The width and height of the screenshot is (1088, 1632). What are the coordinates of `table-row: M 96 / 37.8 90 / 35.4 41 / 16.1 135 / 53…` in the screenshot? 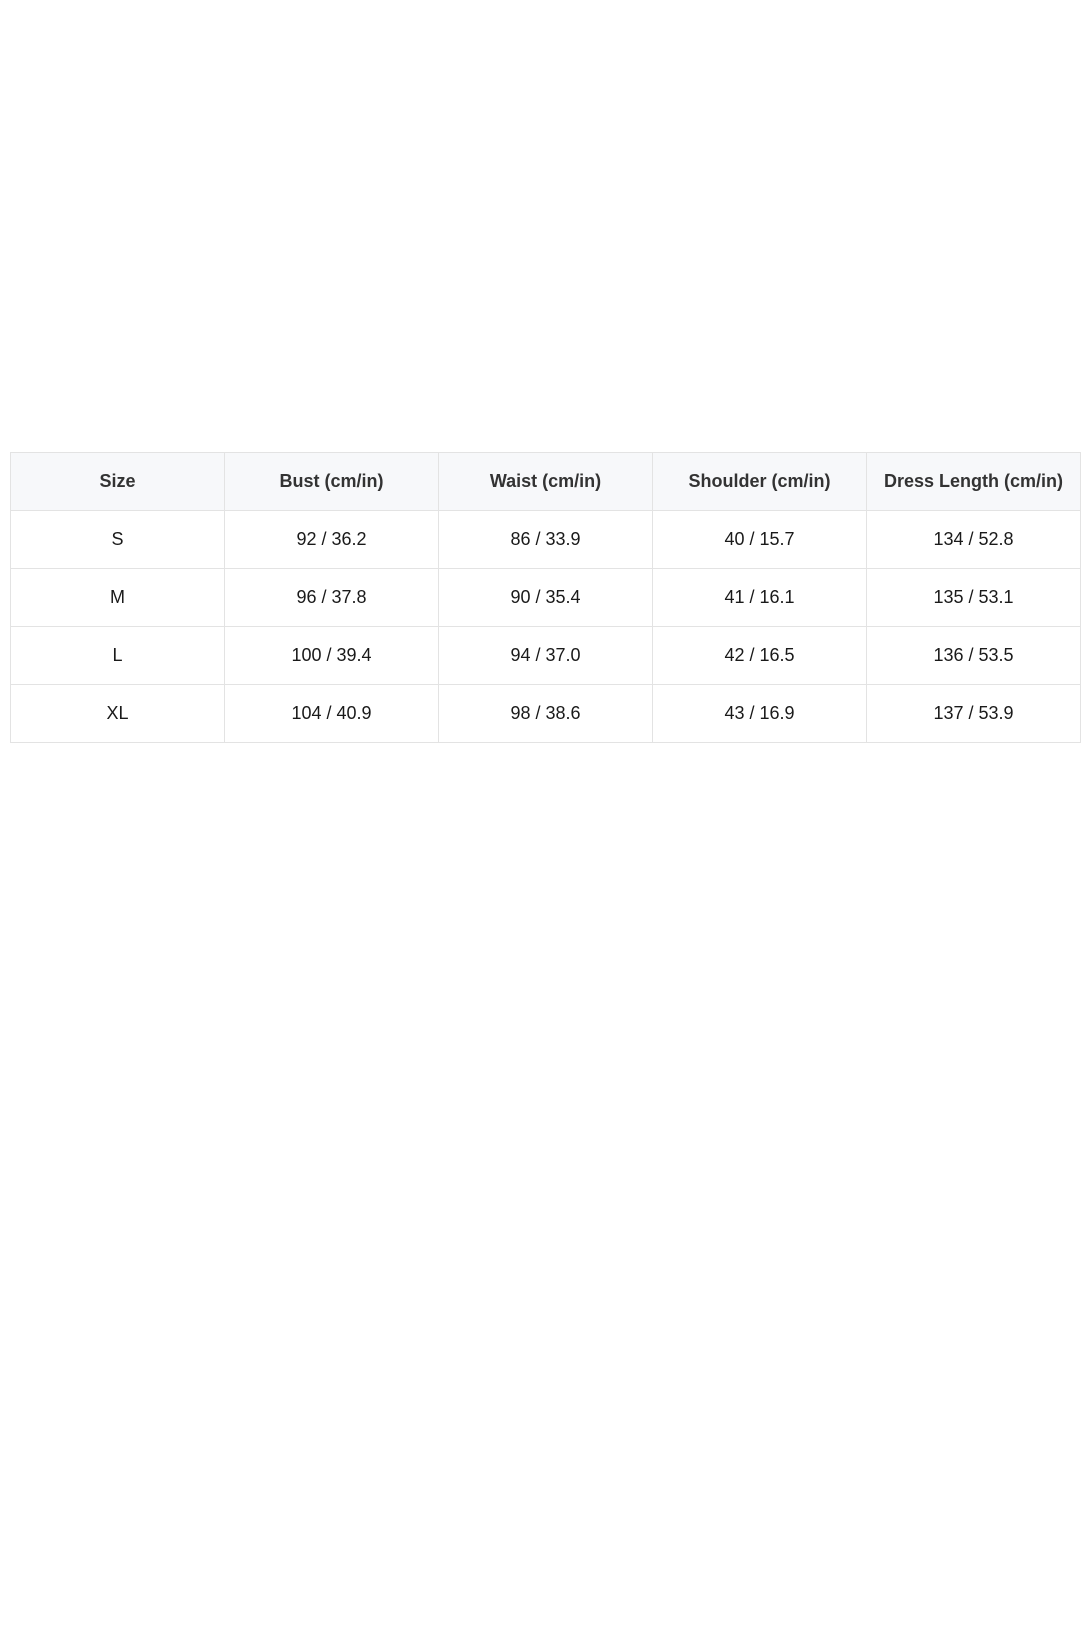 It's located at (545, 597).